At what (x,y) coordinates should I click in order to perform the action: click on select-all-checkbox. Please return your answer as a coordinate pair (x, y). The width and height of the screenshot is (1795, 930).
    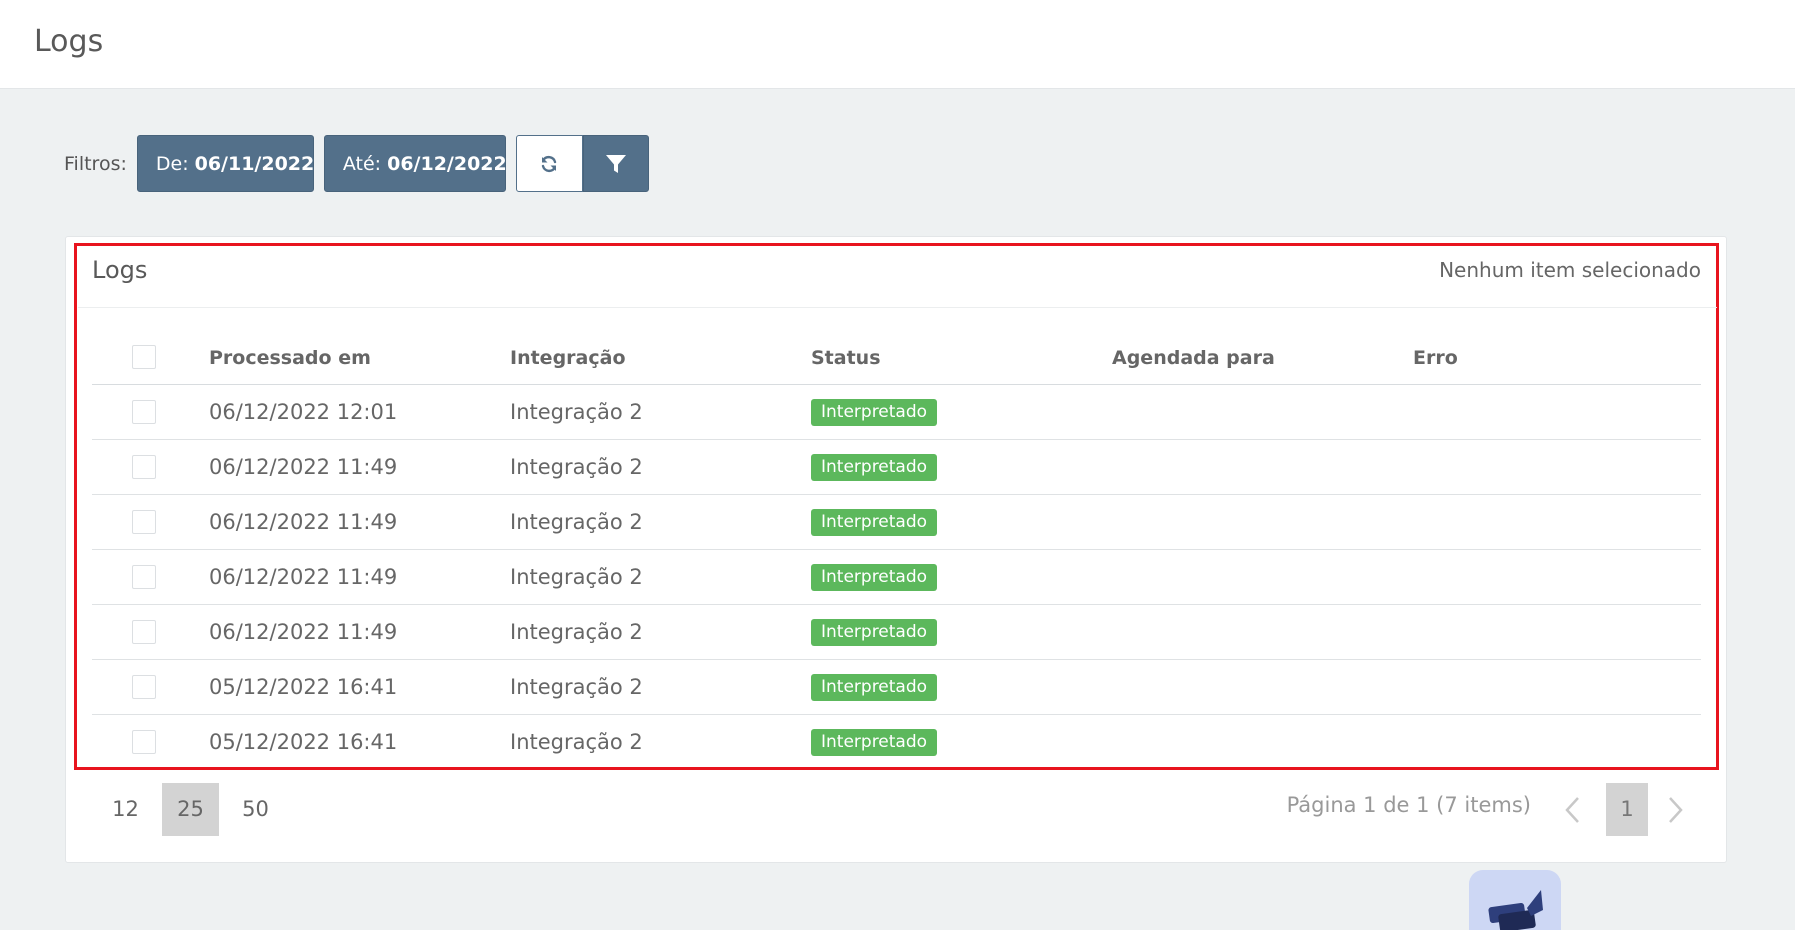
    Looking at the image, I should click on (144, 357).